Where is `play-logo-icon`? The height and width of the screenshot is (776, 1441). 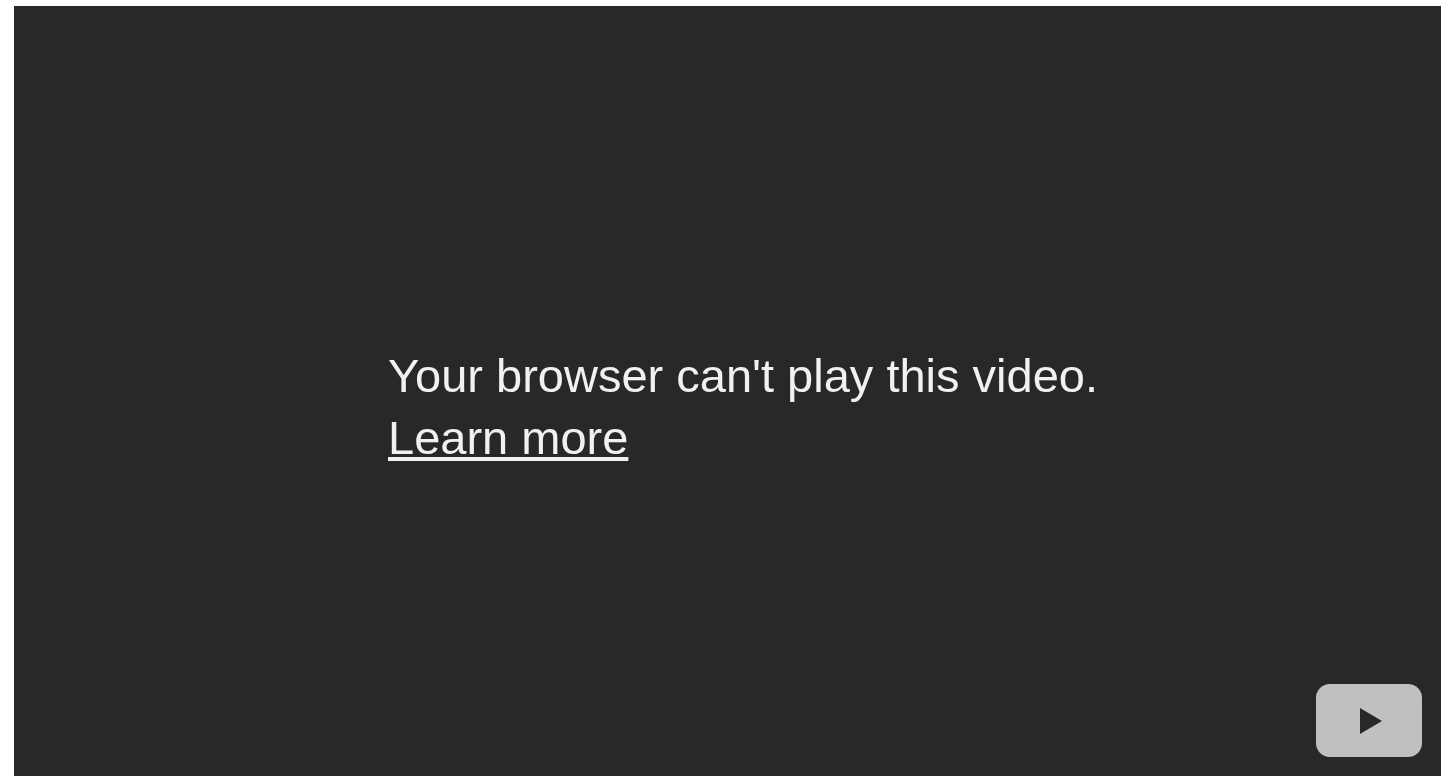
play-logo-icon is located at coordinates (1369, 720).